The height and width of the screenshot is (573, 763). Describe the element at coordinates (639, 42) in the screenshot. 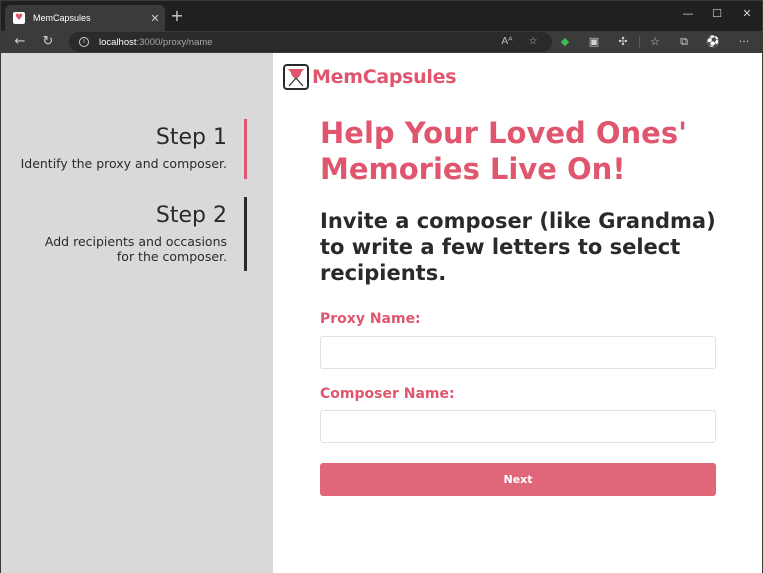

I see `toolbar-divider` at that location.